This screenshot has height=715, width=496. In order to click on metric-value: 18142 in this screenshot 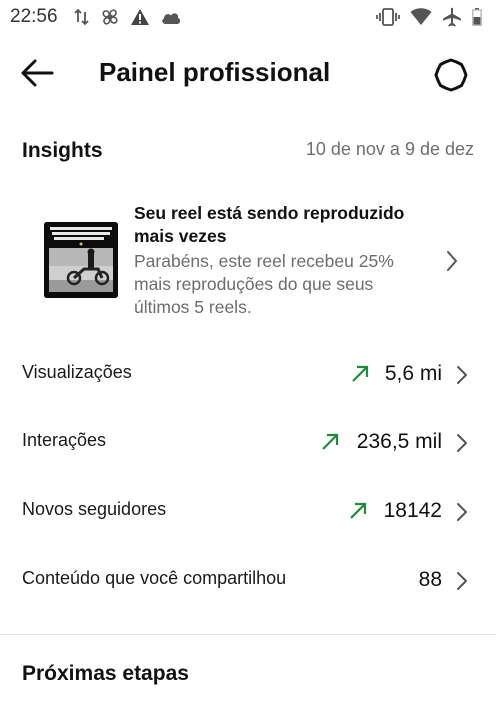, I will do `click(412, 510)`.